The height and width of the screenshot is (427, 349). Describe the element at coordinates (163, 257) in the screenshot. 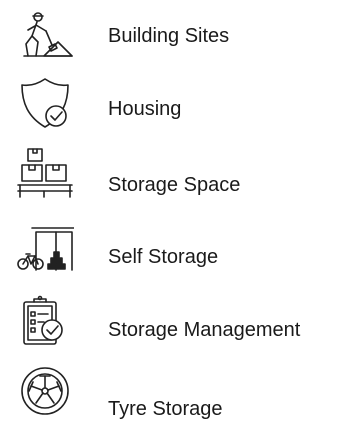

I see `service-label: Self Storage` at that location.